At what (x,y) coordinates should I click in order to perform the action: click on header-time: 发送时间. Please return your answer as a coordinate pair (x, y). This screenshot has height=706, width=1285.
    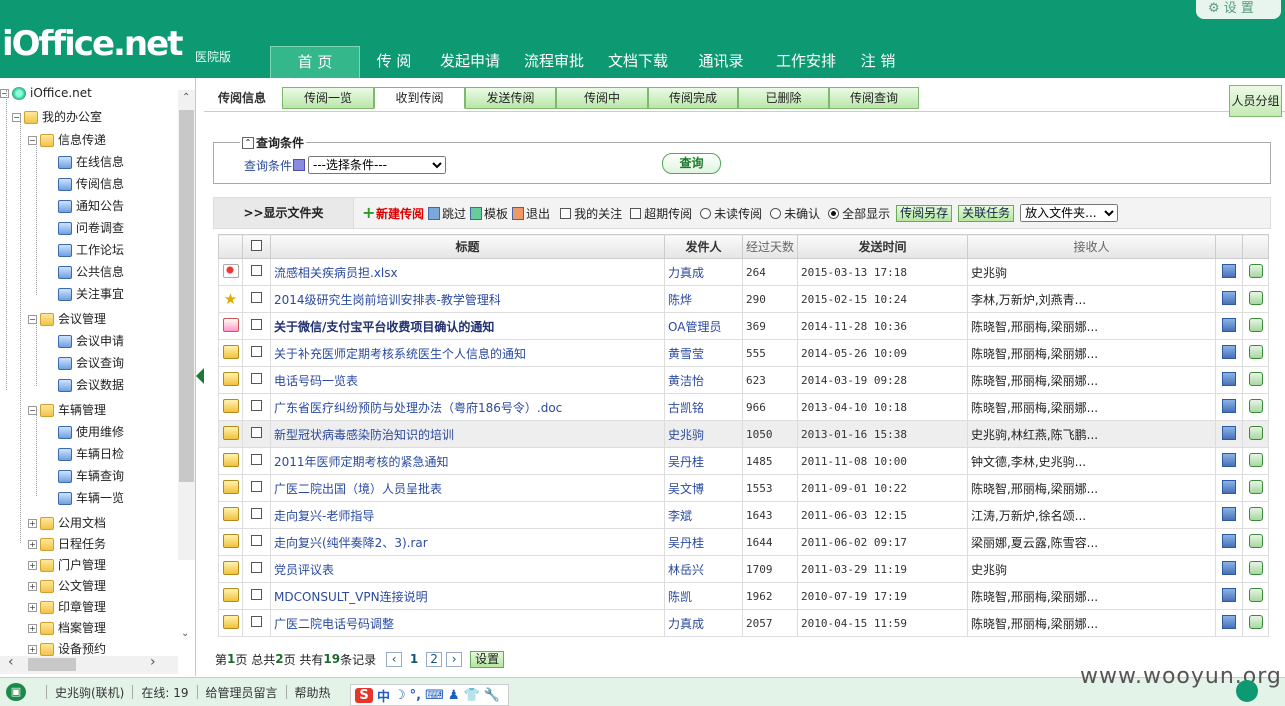
    Looking at the image, I should click on (882, 246).